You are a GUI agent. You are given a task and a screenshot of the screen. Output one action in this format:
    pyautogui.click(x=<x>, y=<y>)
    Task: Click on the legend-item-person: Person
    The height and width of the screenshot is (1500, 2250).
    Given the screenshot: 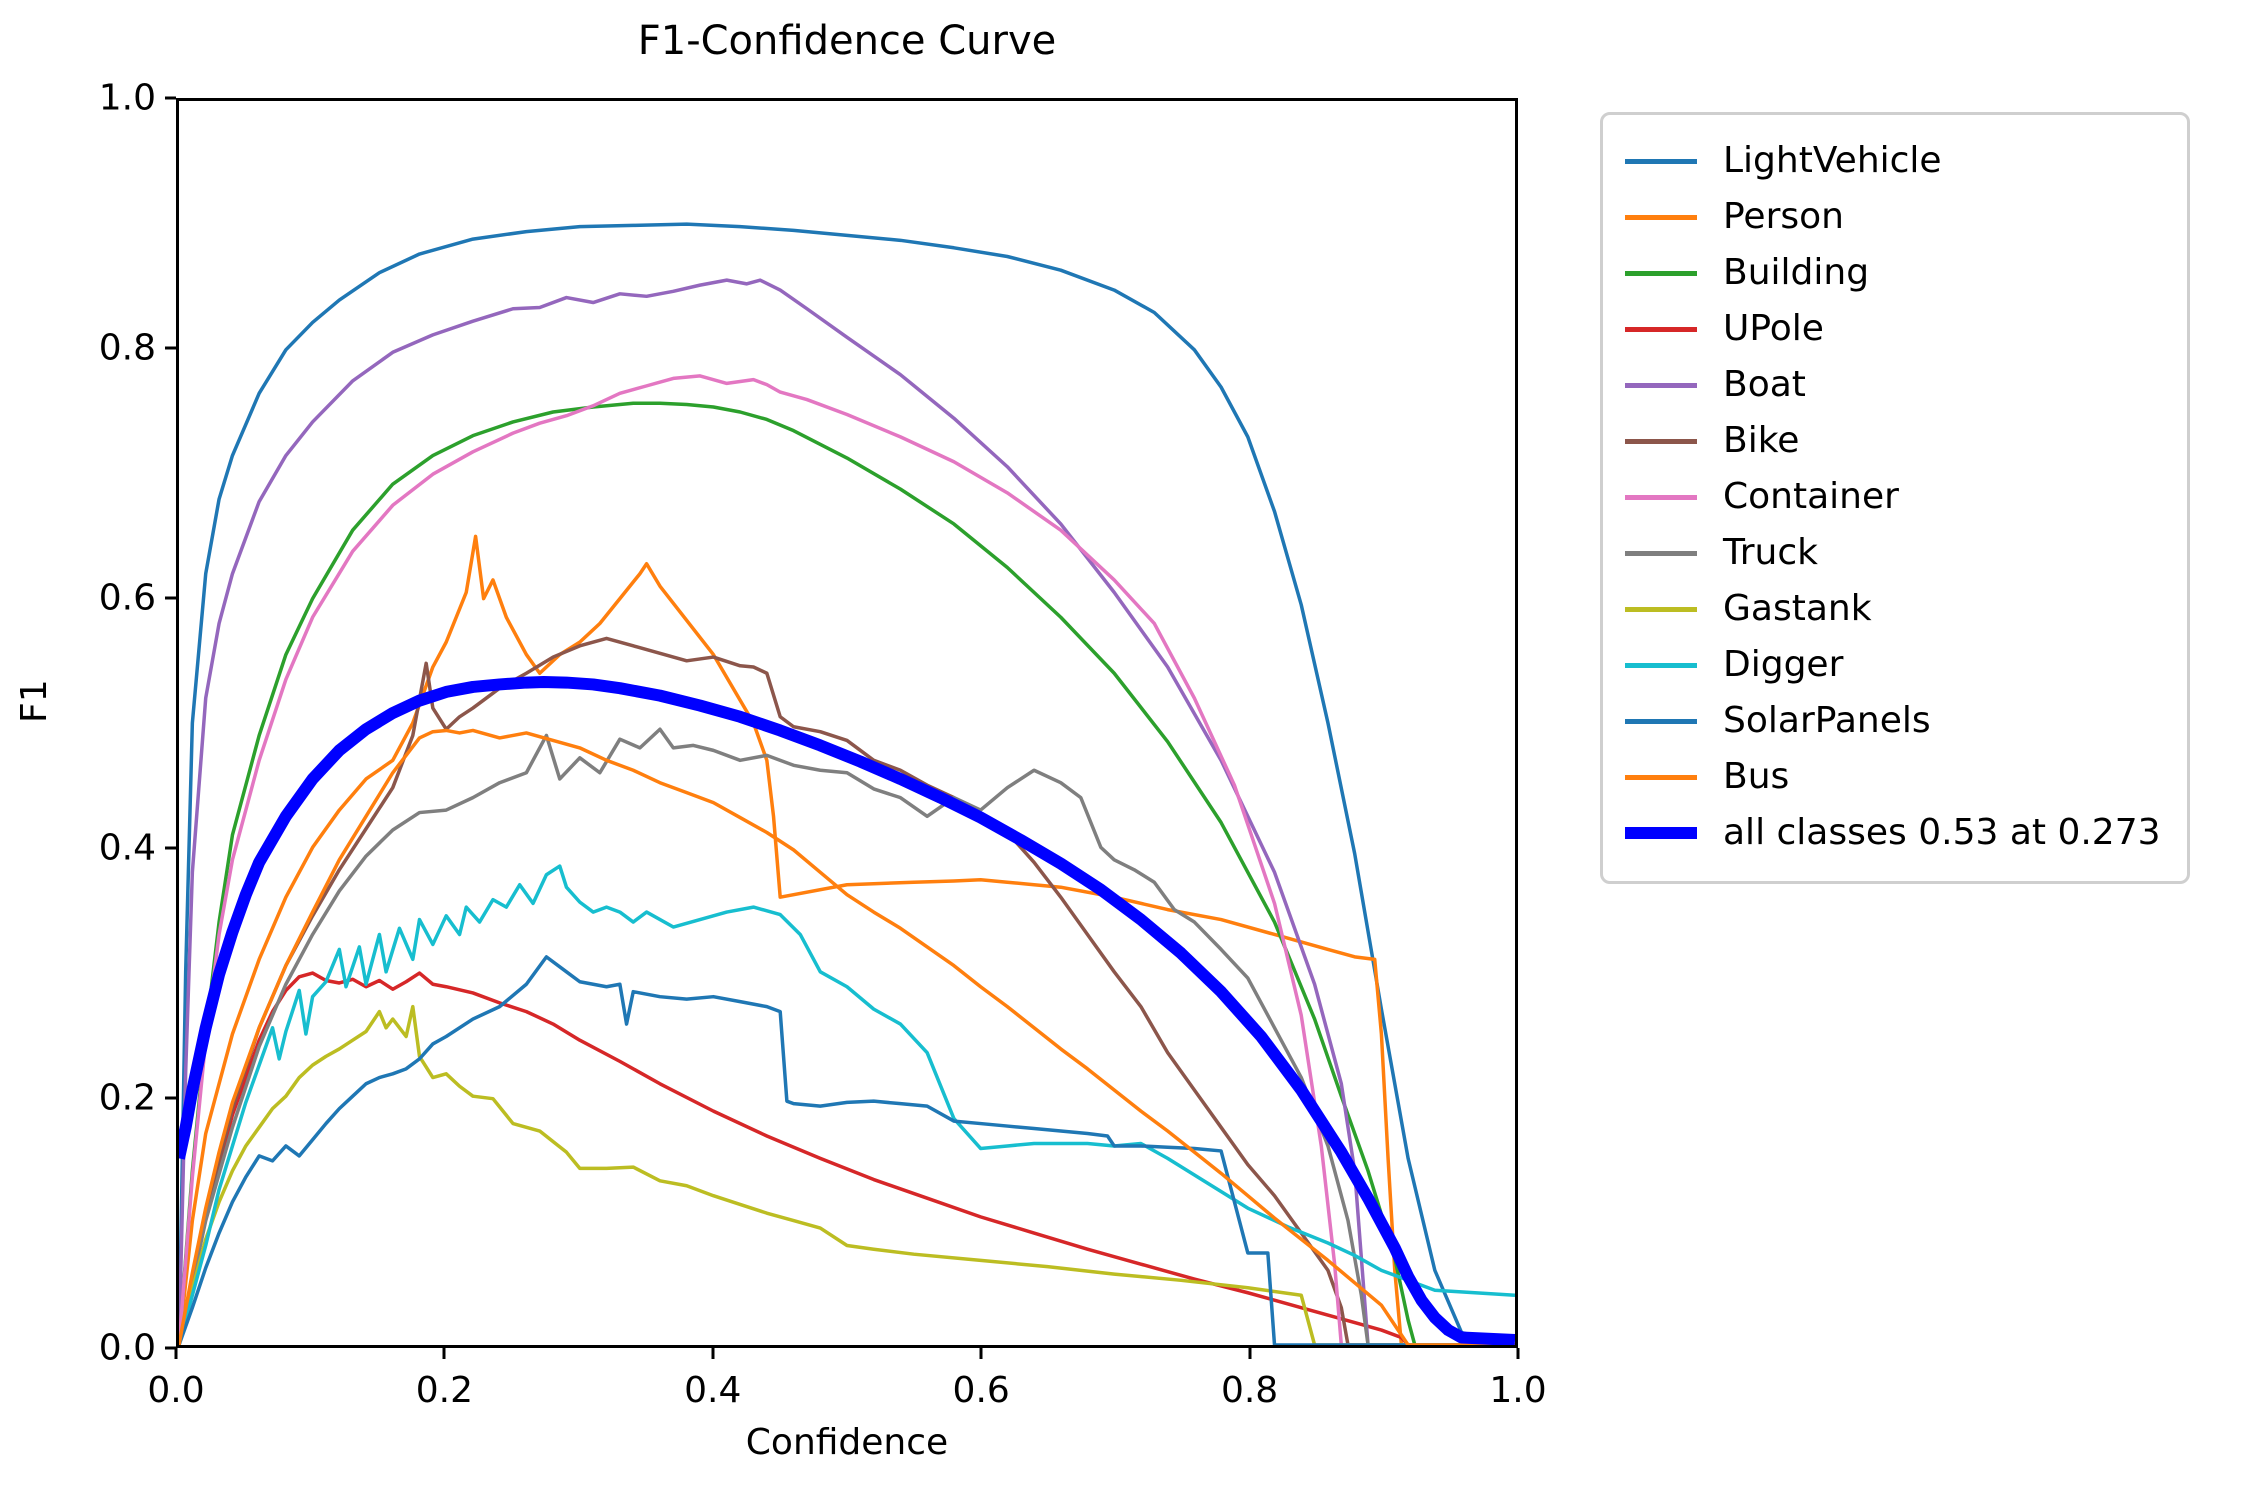 What is the action you would take?
    pyautogui.click(x=1895, y=217)
    